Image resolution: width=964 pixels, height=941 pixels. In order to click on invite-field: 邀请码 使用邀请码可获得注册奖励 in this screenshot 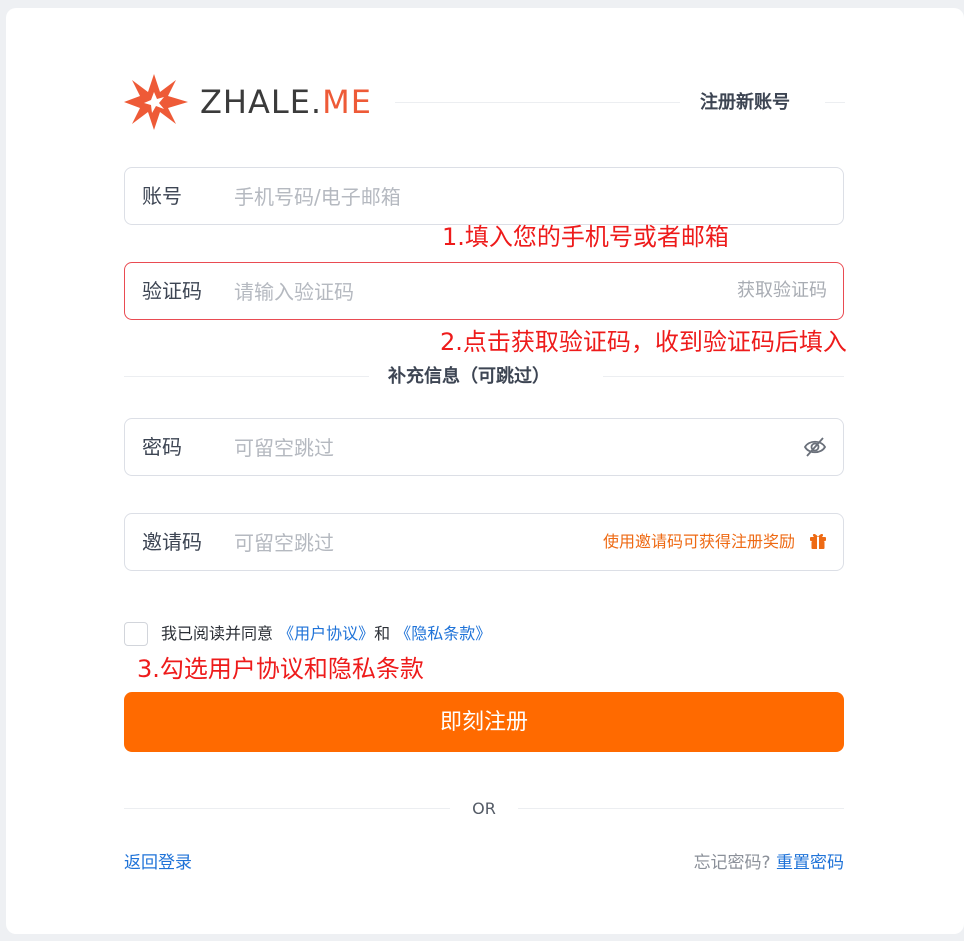, I will do `click(484, 542)`.